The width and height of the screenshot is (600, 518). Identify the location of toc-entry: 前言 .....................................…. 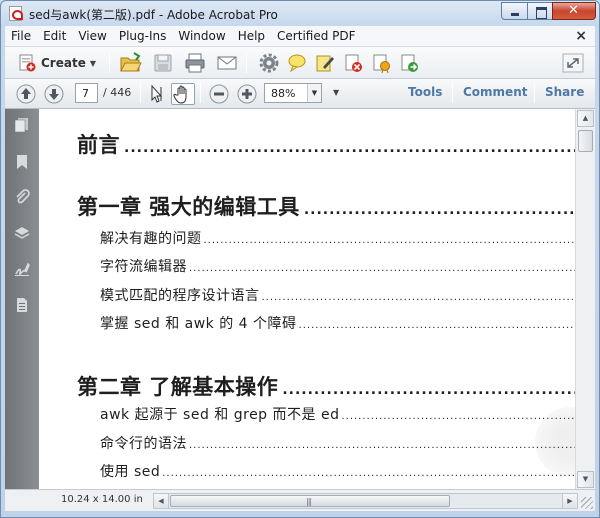
(326, 144).